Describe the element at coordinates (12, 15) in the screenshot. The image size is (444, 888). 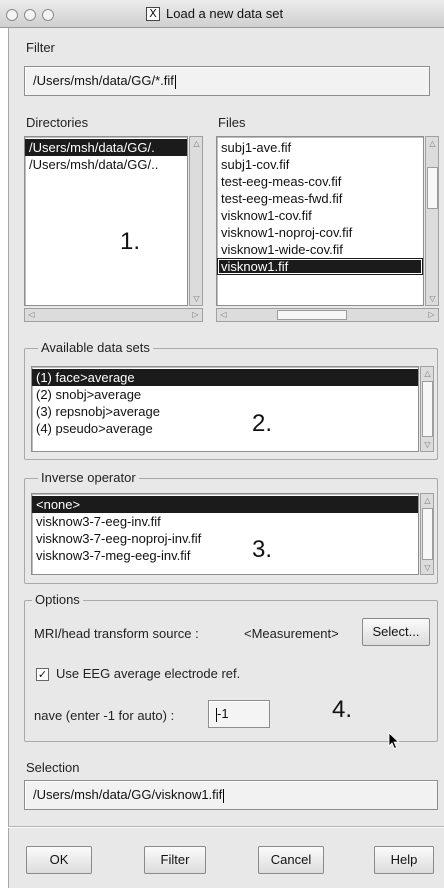
I see `close-window-button` at that location.